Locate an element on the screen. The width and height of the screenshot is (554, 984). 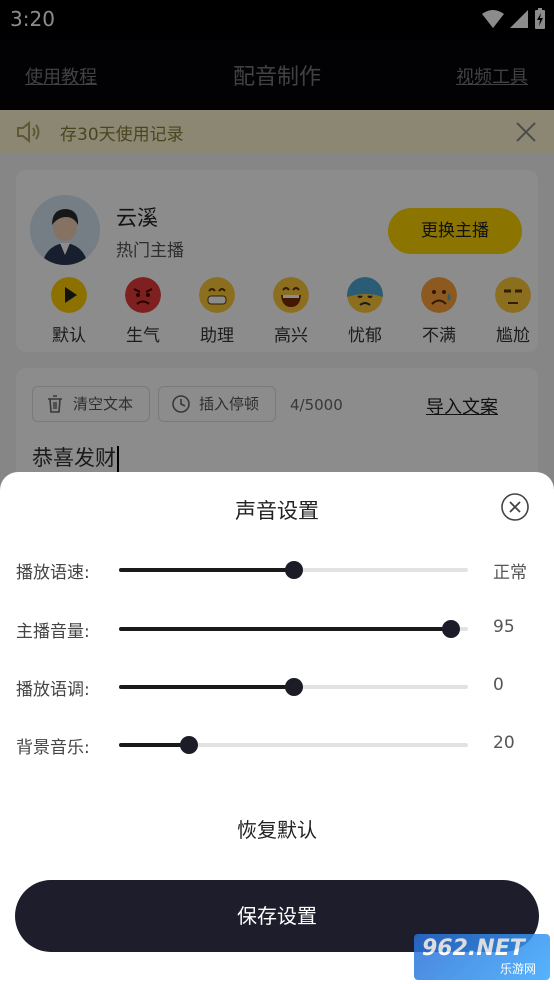
playback-speed-row: 播放语速: 正常 is located at coordinates (277, 570).